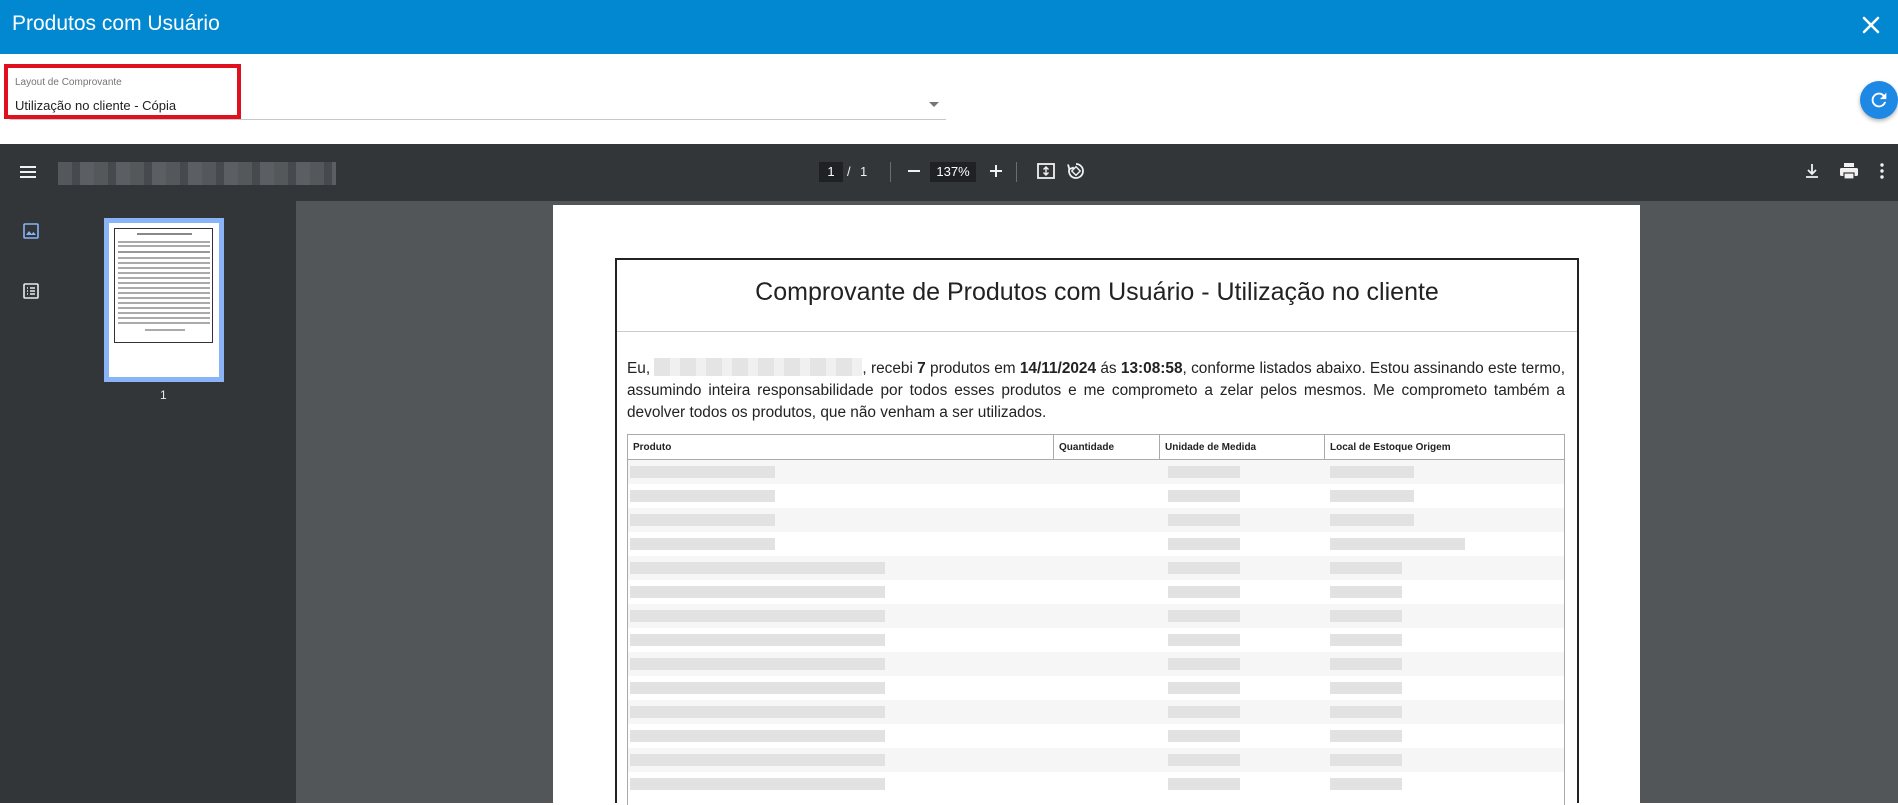 Image resolution: width=1898 pixels, height=805 pixels. Describe the element at coordinates (28, 172) in the screenshot. I see `menu-icon` at that location.